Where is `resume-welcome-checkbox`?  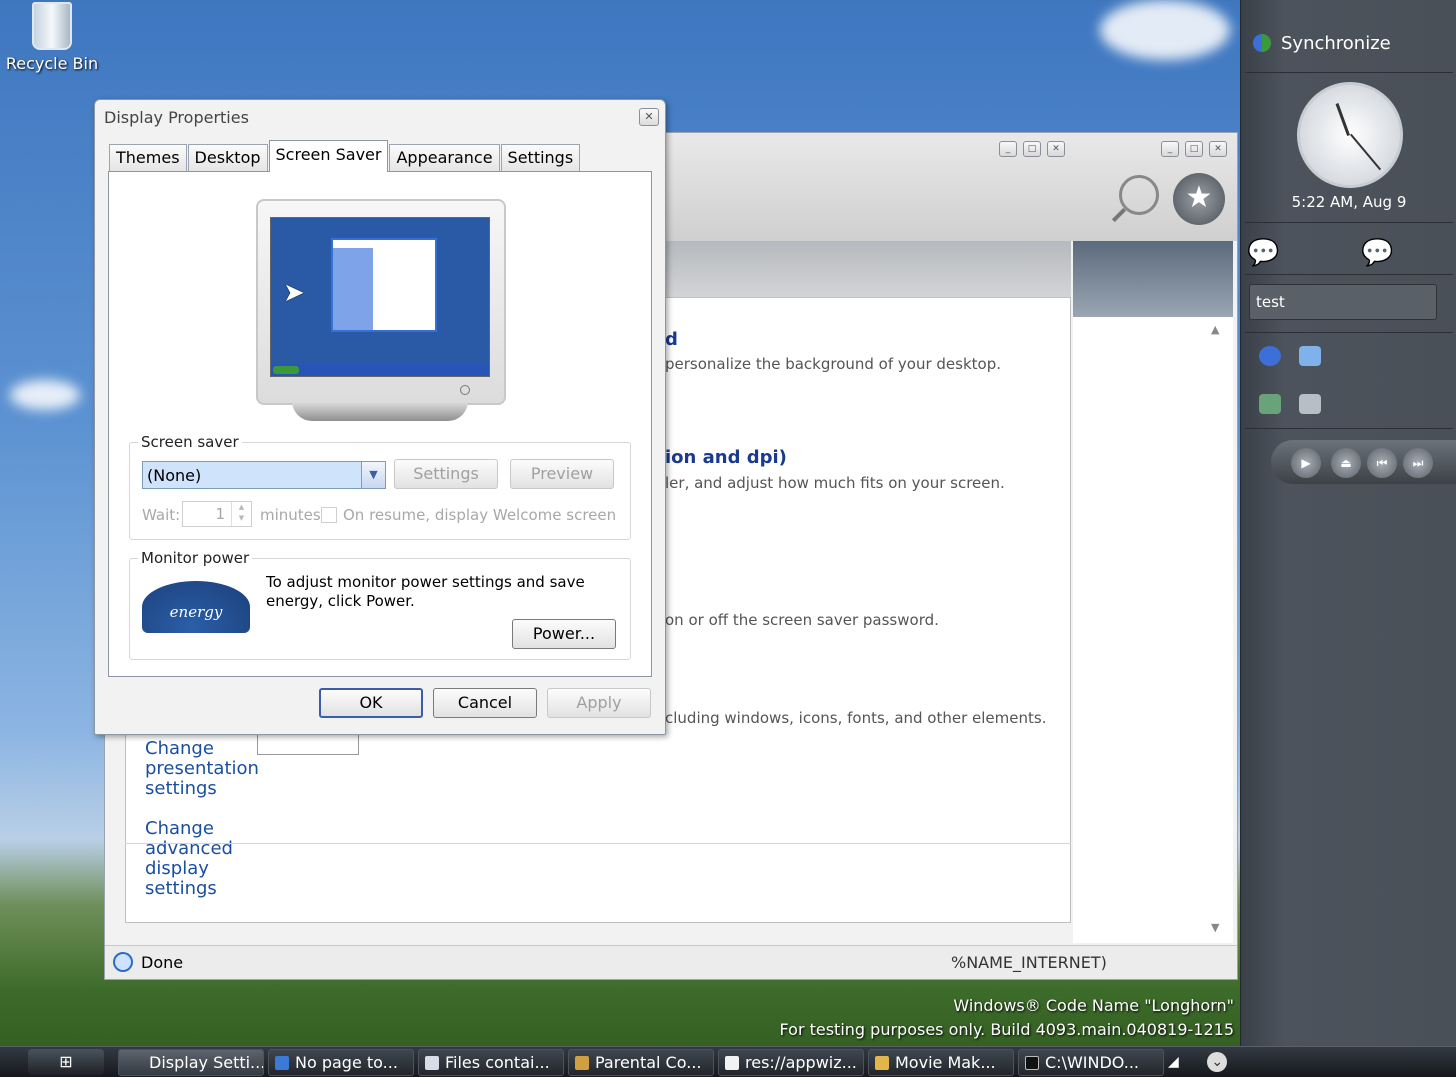 resume-welcome-checkbox is located at coordinates (329, 515).